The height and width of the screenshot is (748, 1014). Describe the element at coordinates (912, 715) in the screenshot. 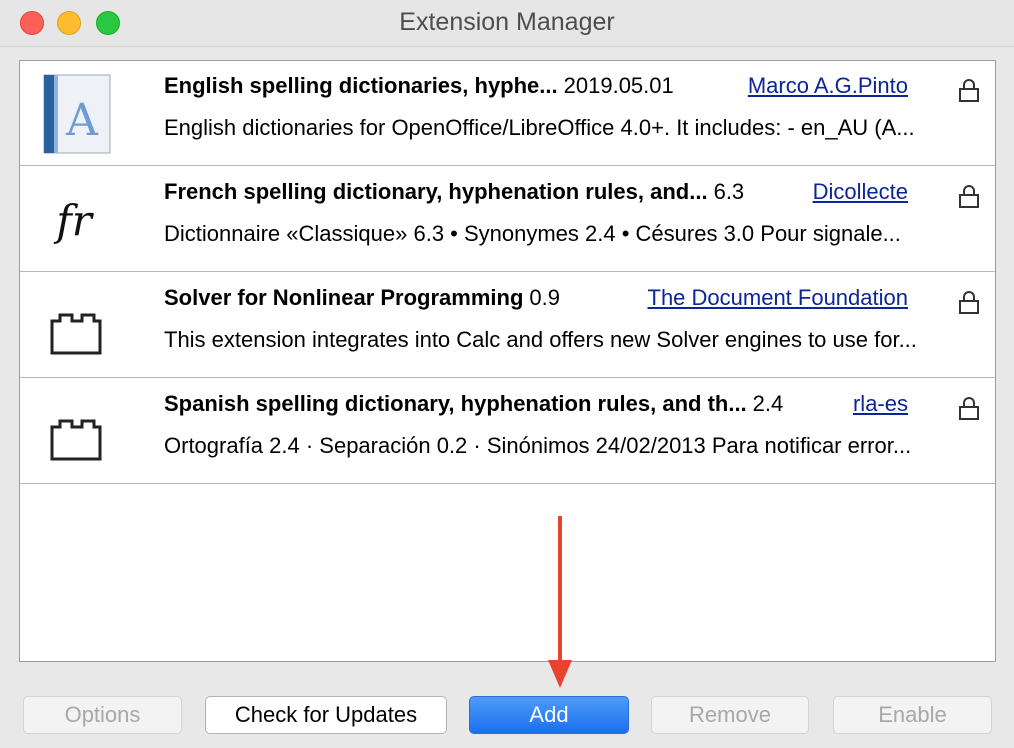

I see `enable-button: Enable` at that location.